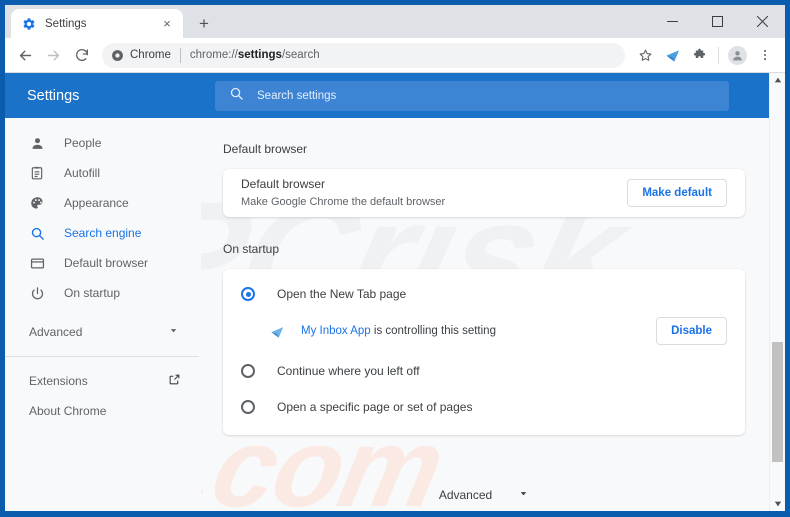  I want to click on scroll-down-arrow-icon, so click(777, 504).